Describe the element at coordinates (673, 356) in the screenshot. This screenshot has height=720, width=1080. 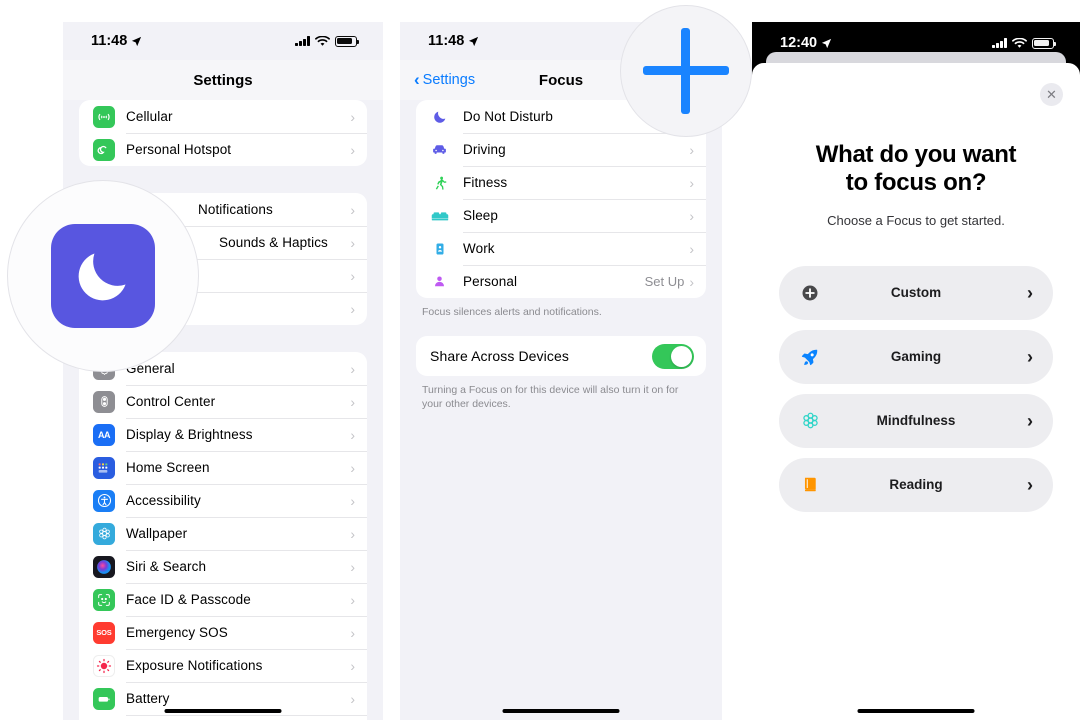
I see `share-across-devices-toggle` at that location.